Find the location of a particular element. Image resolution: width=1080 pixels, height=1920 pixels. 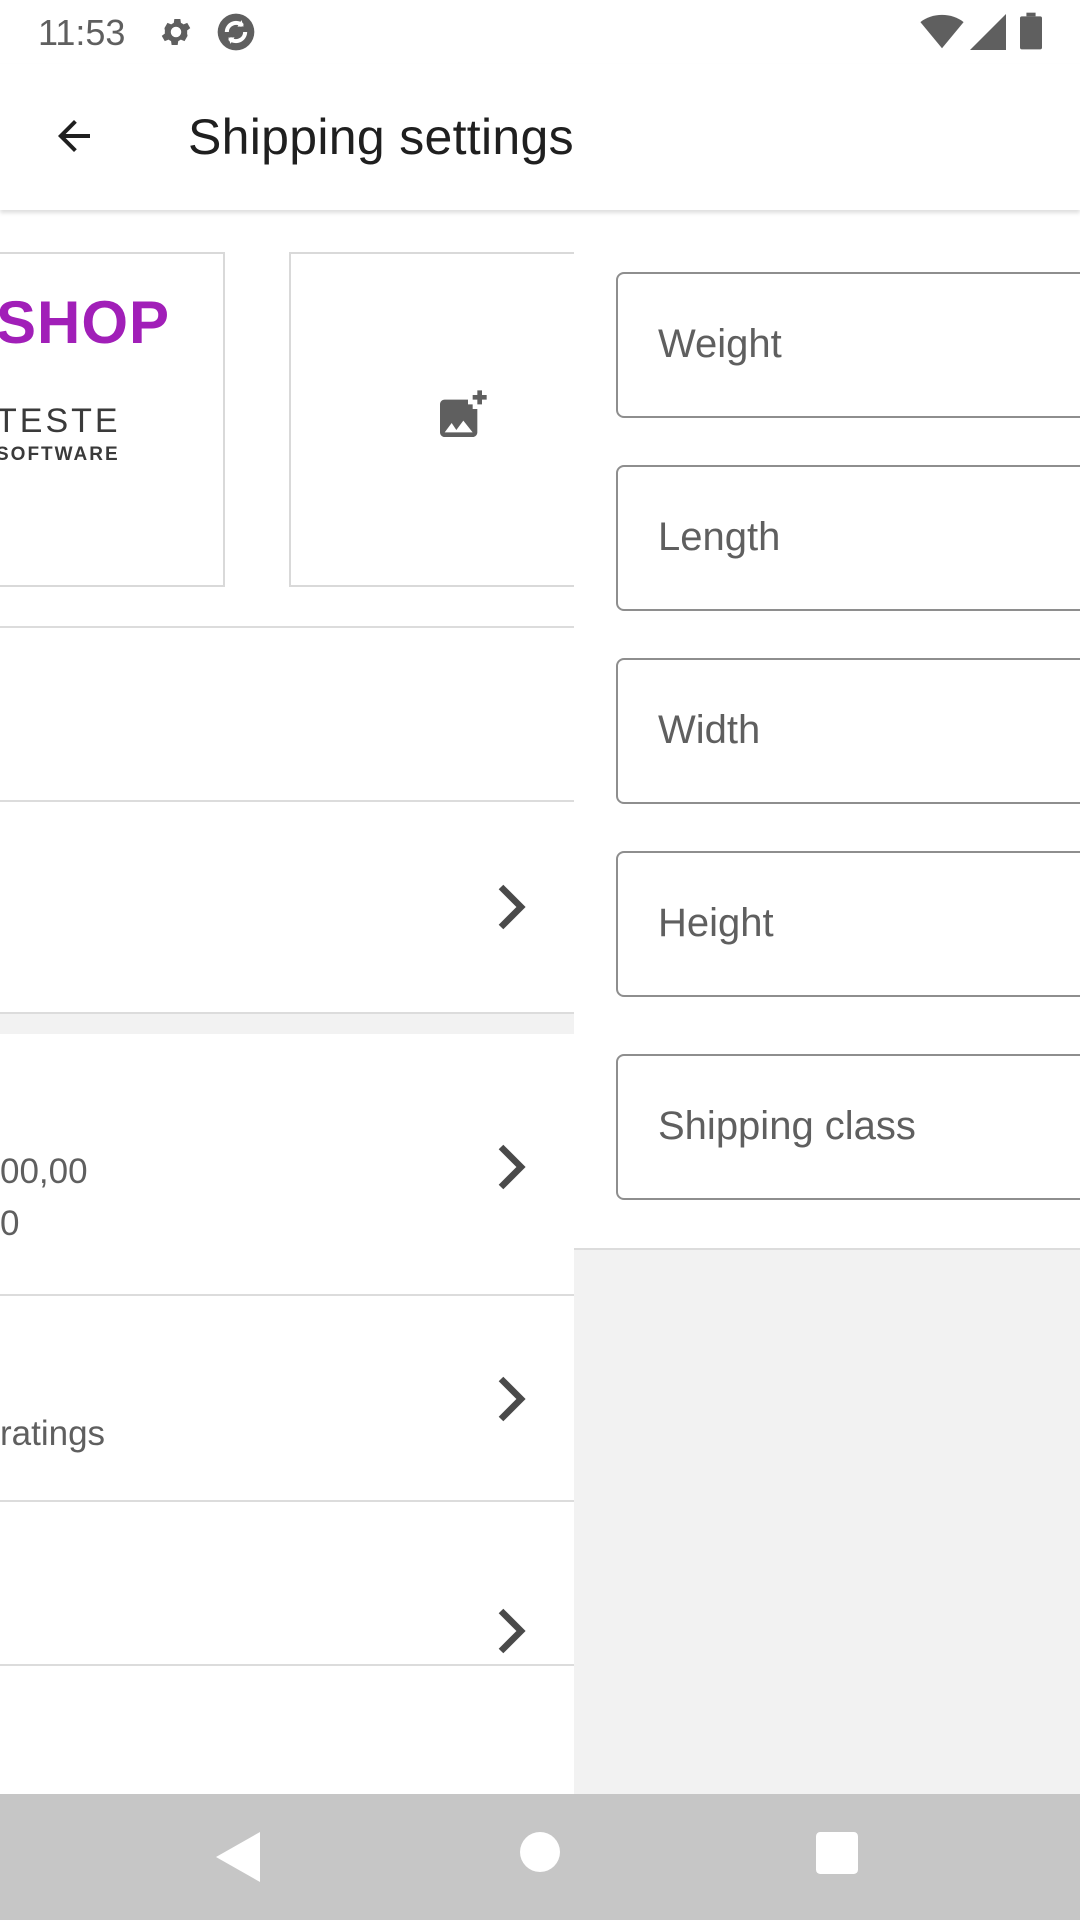

back-button is located at coordinates (74, 138).